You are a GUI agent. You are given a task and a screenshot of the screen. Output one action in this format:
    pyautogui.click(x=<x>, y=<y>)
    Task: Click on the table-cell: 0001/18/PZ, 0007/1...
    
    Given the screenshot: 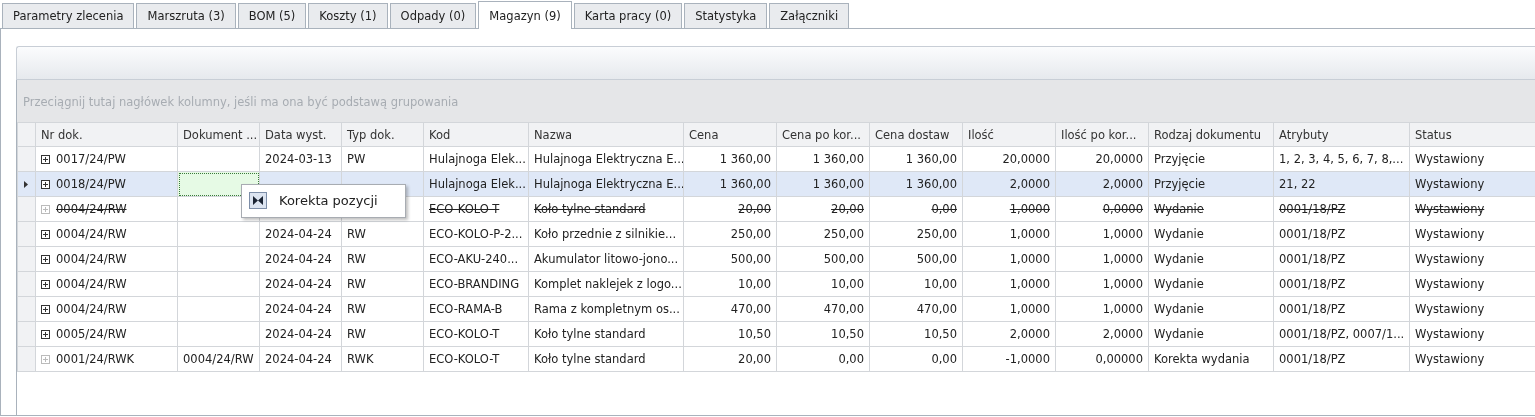 What is the action you would take?
    pyautogui.click(x=1341, y=334)
    